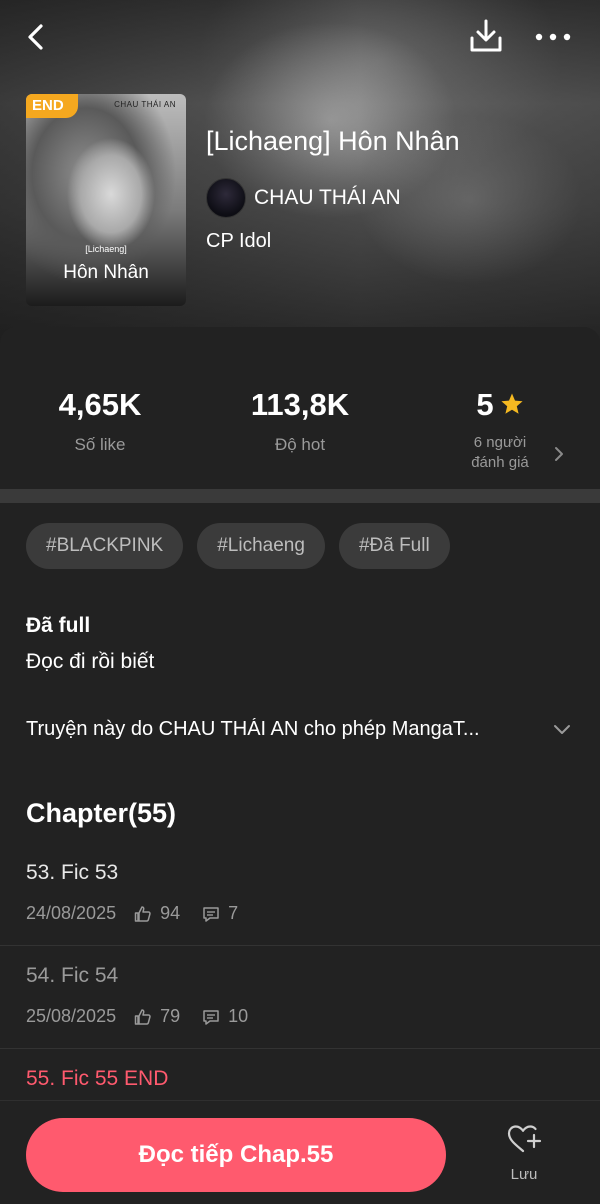  I want to click on chapter-row: 54. Fic 54 25/08/2025 79 10, so click(300, 997).